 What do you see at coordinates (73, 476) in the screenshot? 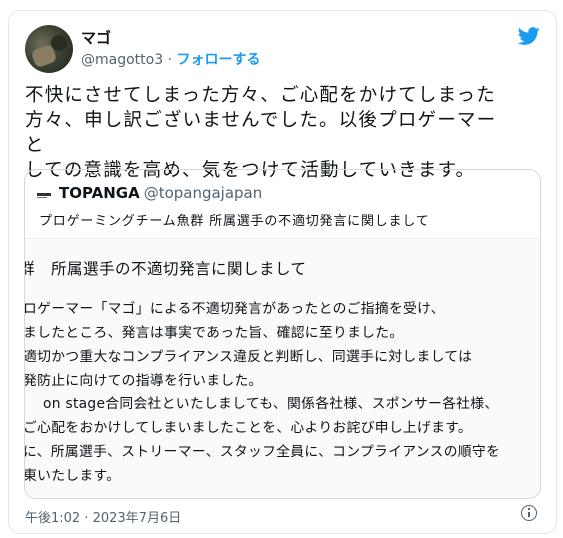
I see `statement-line: 東いたします。` at bounding box center [73, 476].